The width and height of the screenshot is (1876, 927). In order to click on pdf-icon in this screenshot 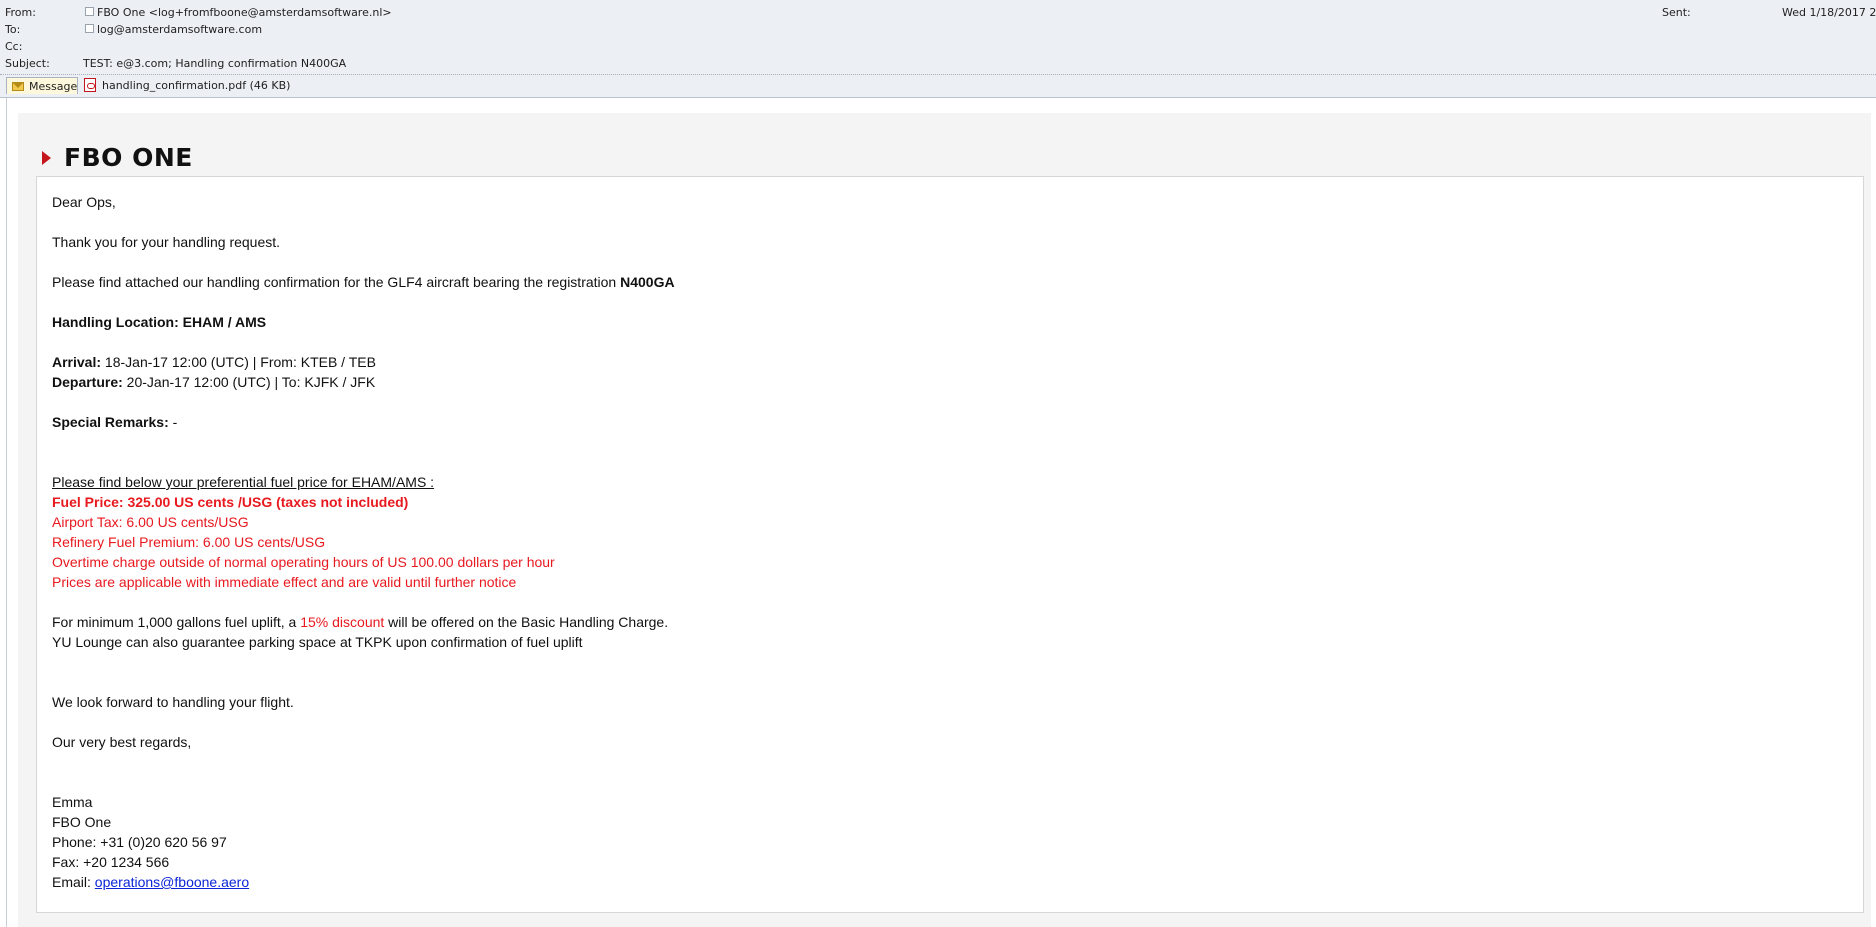, I will do `click(90, 85)`.